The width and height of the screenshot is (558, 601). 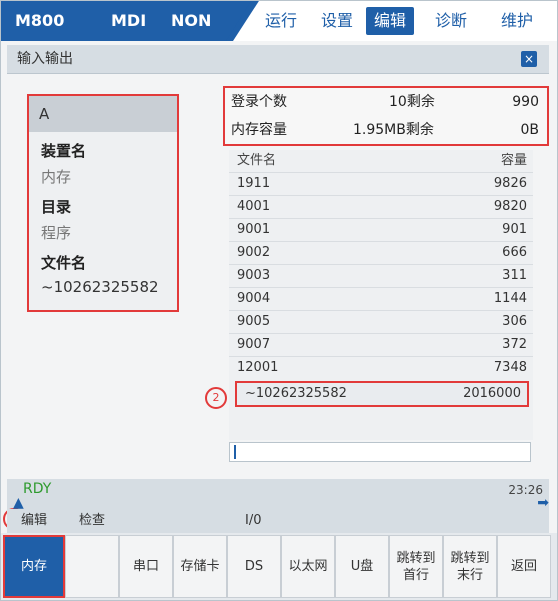 I want to click on softkey-back: 返回, so click(x=524, y=566).